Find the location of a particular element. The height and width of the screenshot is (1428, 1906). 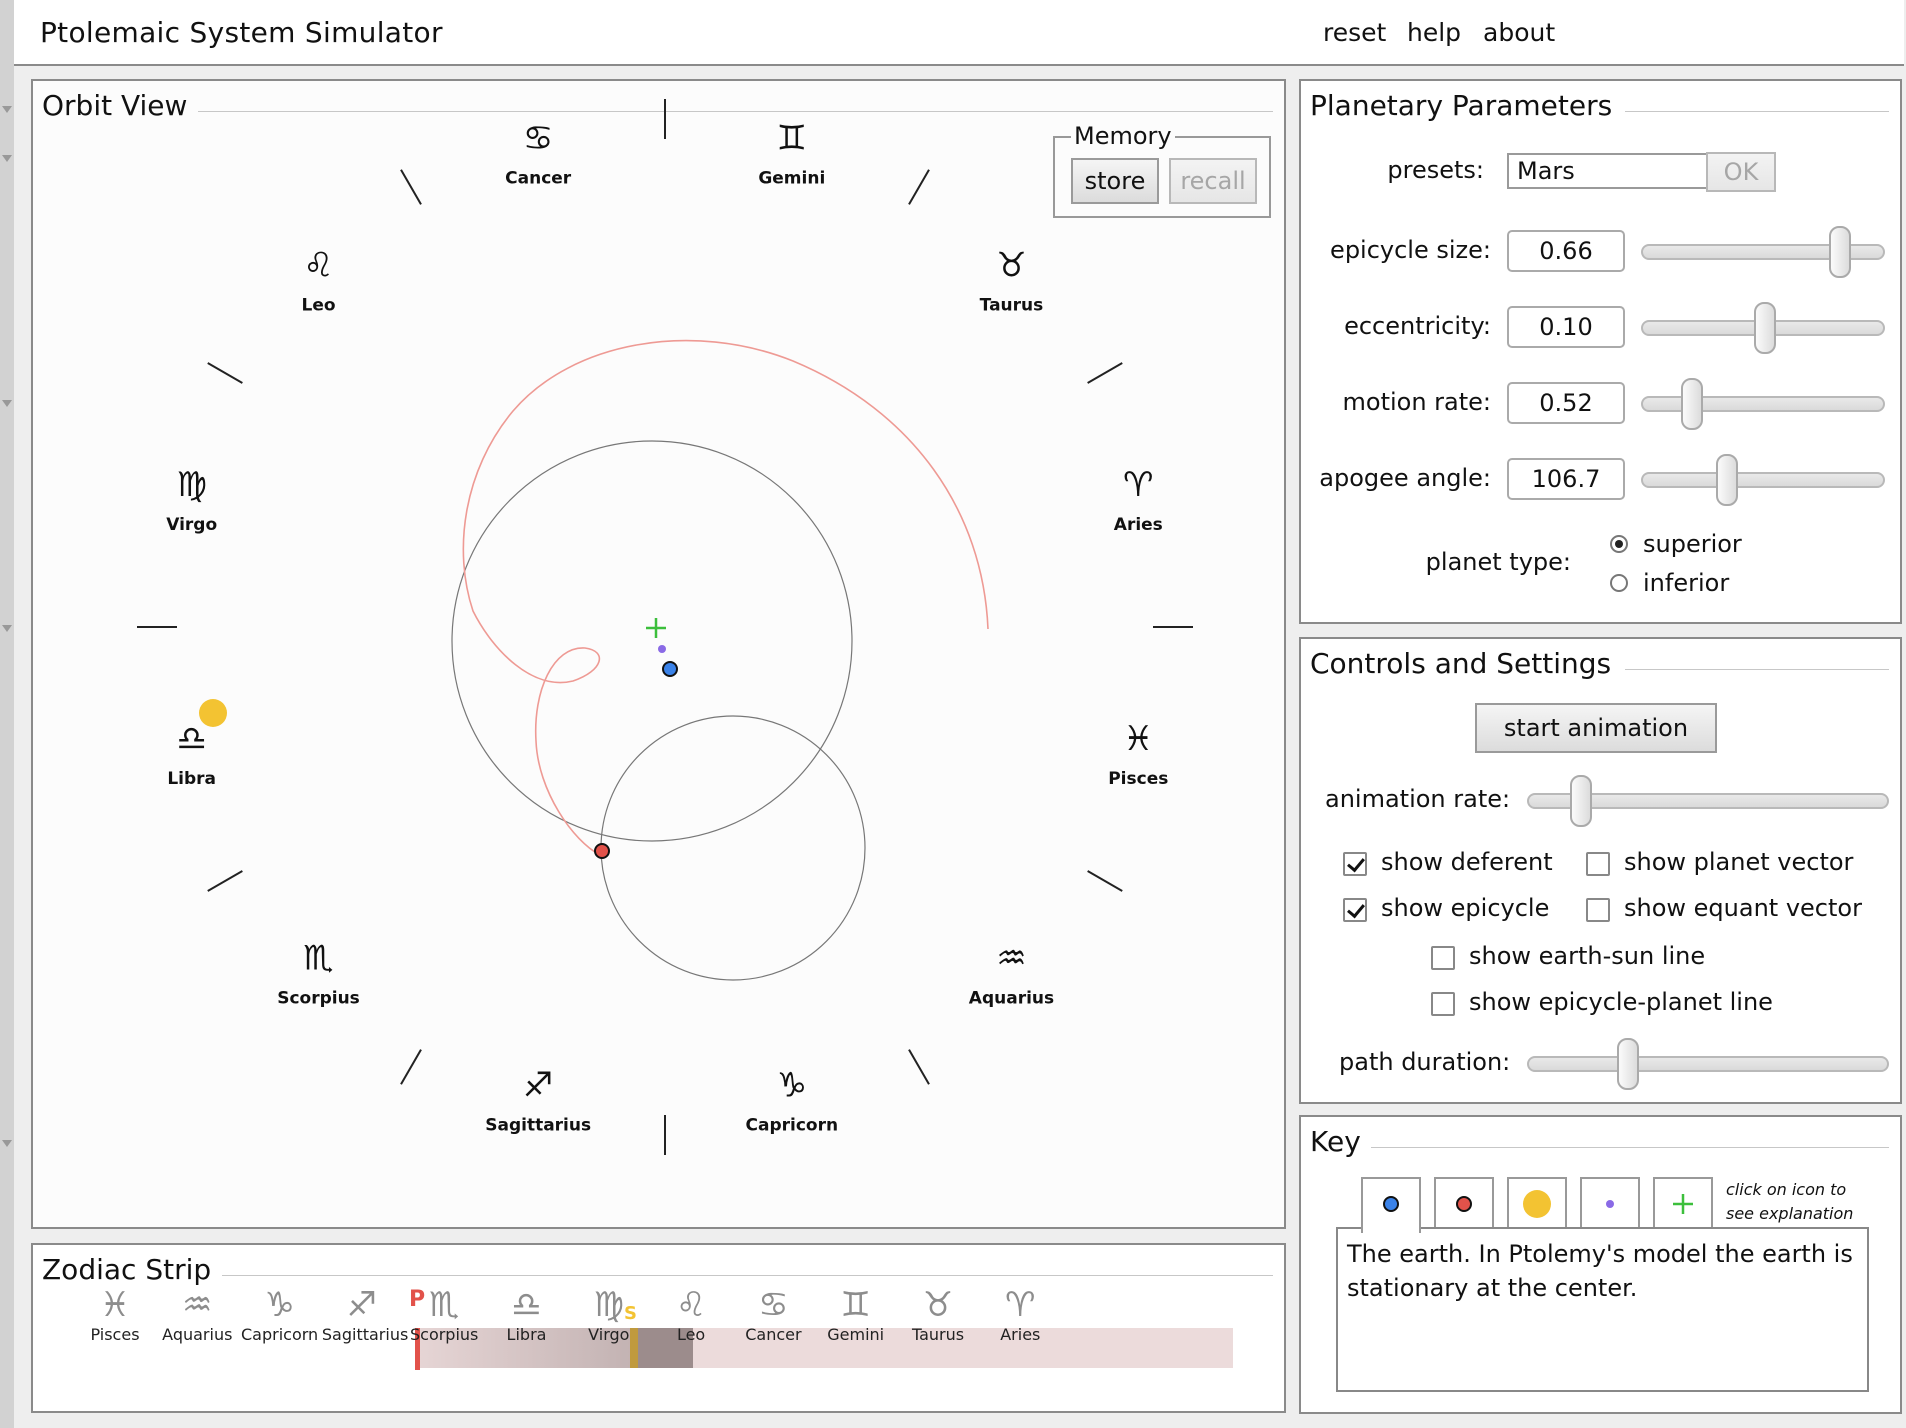

planet-path is located at coordinates (725, 597).